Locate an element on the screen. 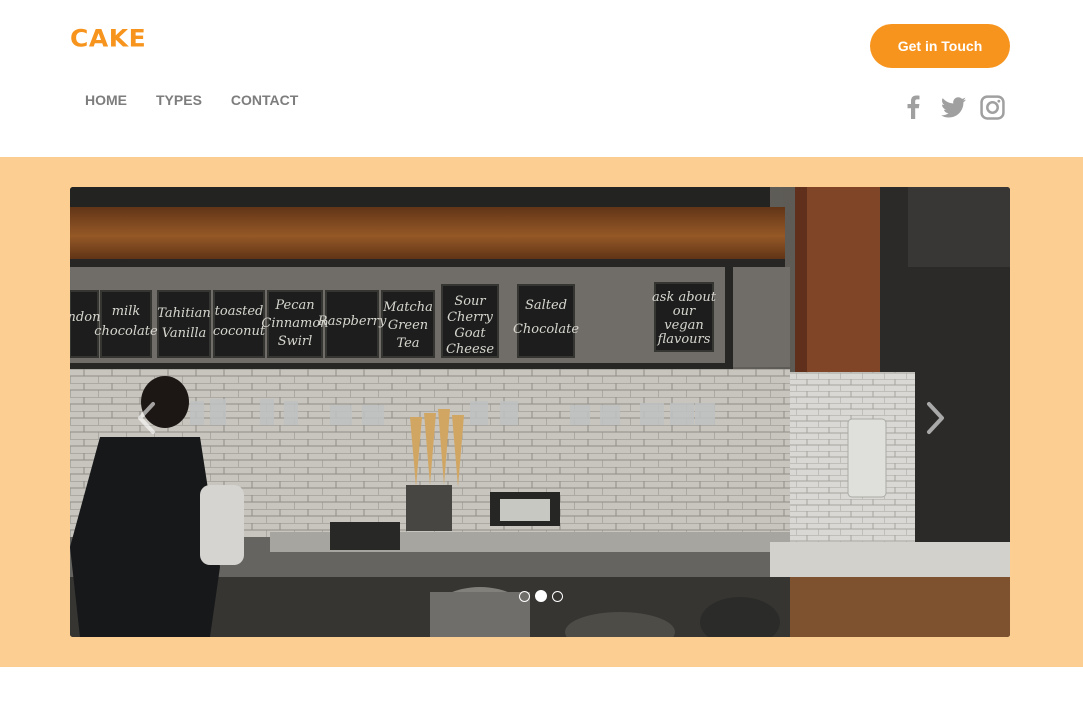 The image size is (1083, 710). carousel-indicators is located at coordinates (541, 596).